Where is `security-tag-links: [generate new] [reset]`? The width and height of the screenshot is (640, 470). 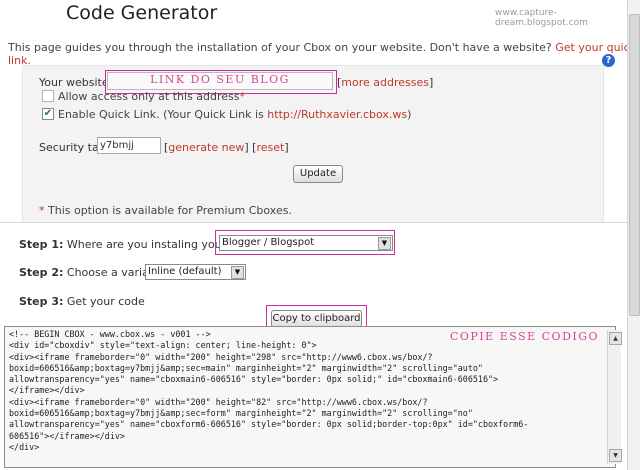 security-tag-links: [generate new] [reset] is located at coordinates (226, 147).